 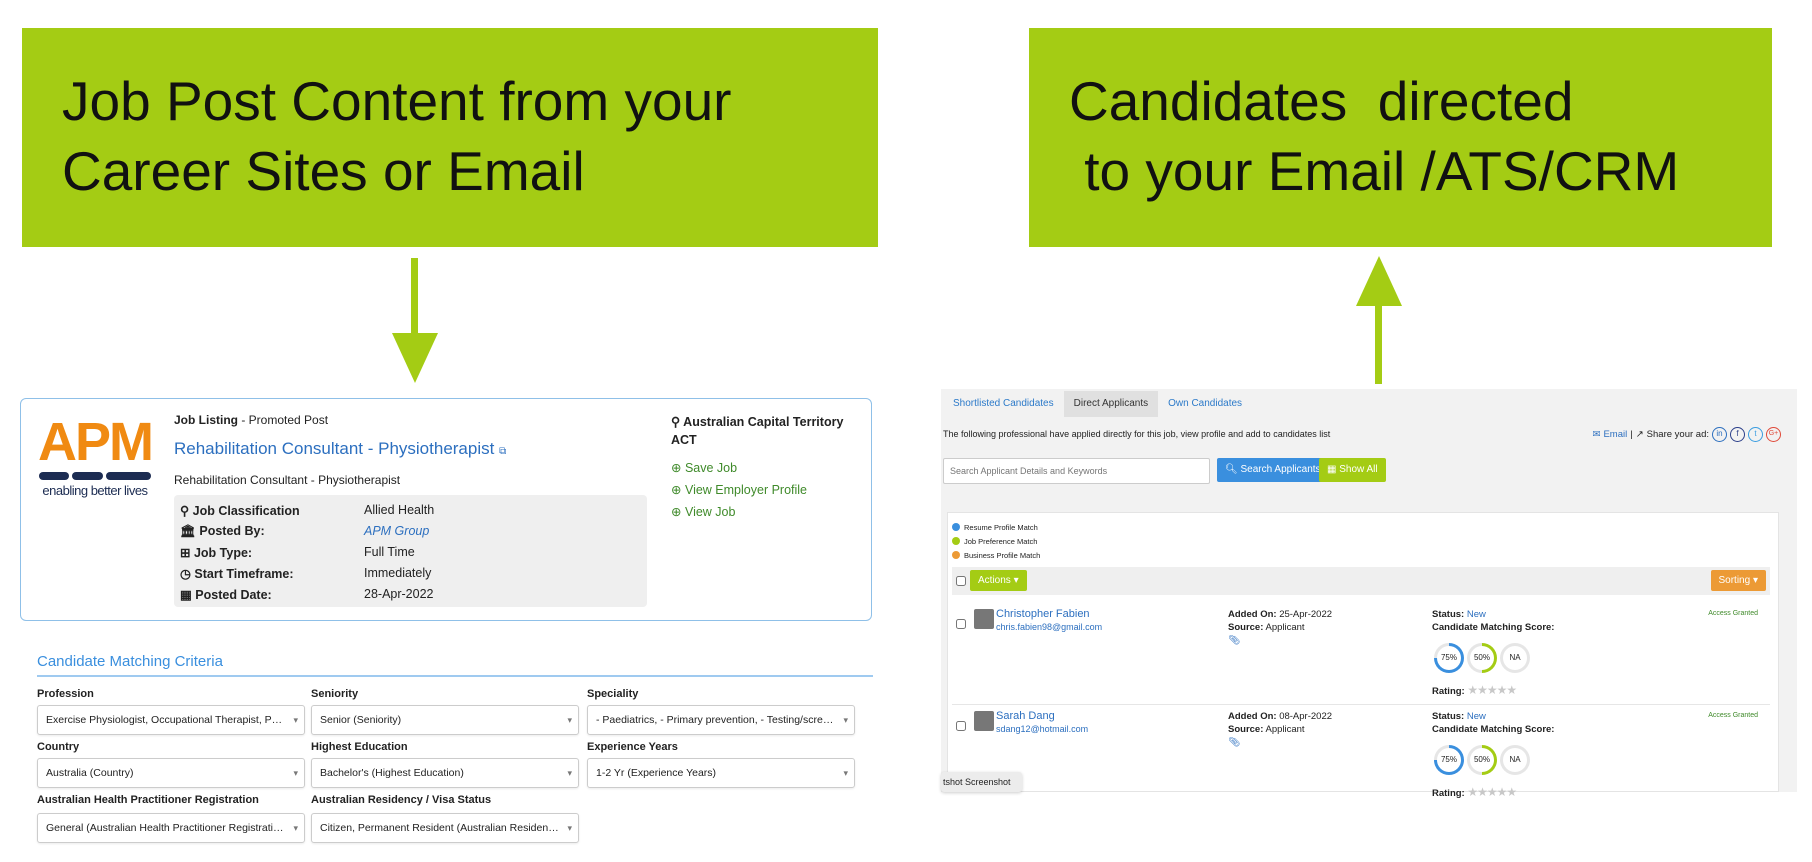 I want to click on detail-label: Posted Date:, so click(x=233, y=595).